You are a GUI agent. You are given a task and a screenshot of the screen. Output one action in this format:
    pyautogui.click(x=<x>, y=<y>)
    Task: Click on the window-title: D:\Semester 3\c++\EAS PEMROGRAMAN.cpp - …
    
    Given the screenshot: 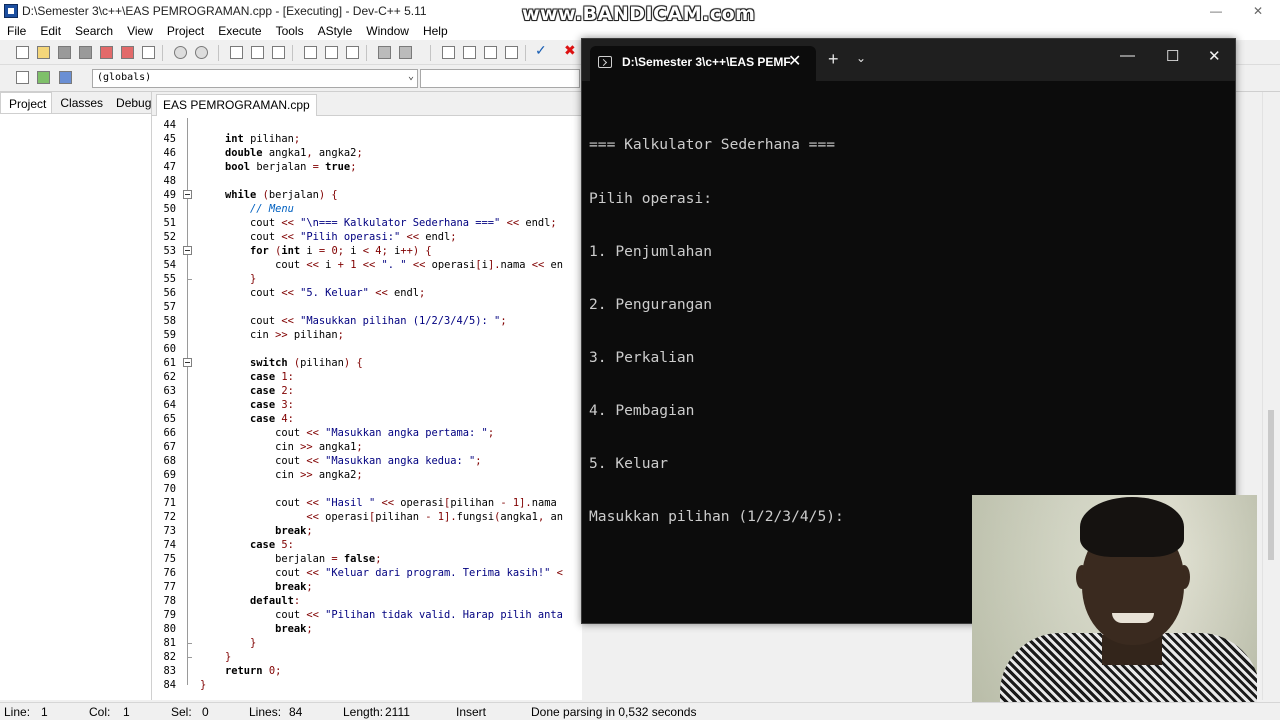 What is the action you would take?
    pyautogui.click(x=224, y=11)
    